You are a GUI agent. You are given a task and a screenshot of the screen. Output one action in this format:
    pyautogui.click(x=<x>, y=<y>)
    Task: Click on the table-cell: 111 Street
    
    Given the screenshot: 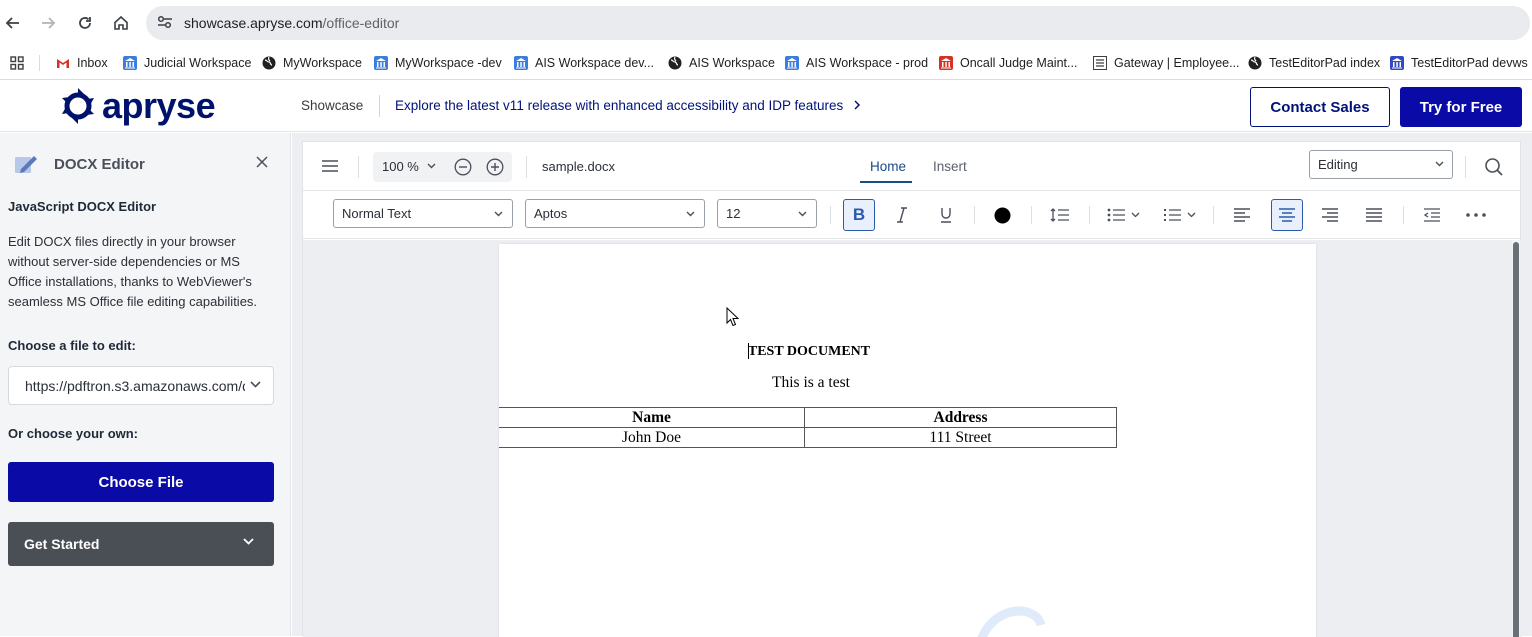 What is the action you would take?
    pyautogui.click(x=960, y=437)
    